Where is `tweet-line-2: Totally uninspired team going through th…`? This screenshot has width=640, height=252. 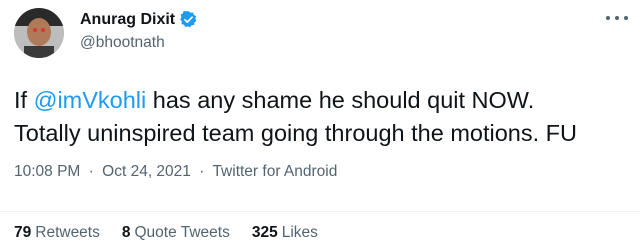 tweet-line-2: Totally uninspired team going through th… is located at coordinates (296, 133).